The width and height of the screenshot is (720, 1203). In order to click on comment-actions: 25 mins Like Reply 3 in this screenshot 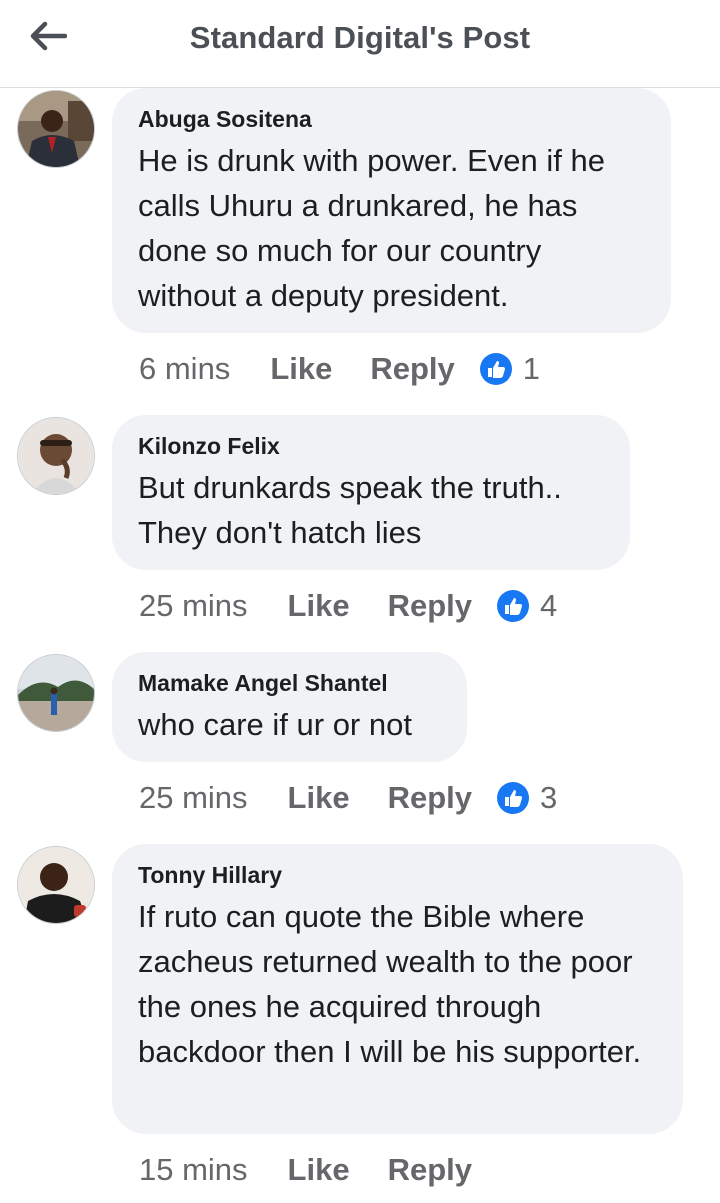, I will do `click(348, 798)`.